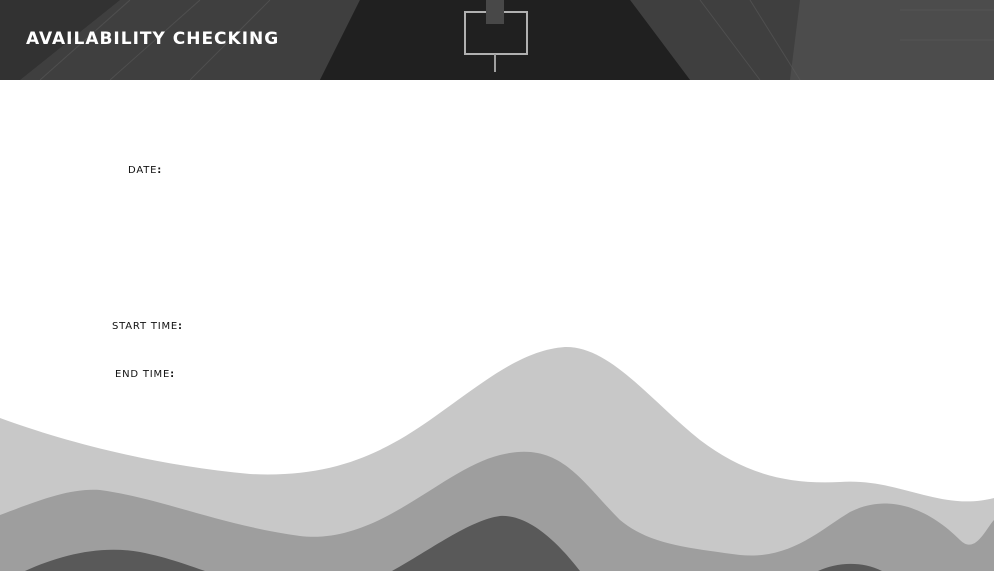  I want to click on date-label: DATE:, so click(145, 171).